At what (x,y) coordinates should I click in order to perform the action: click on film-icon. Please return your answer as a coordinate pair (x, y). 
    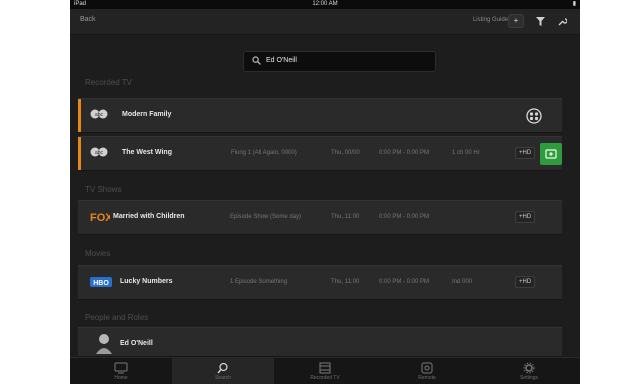
    Looking at the image, I should click on (325, 368).